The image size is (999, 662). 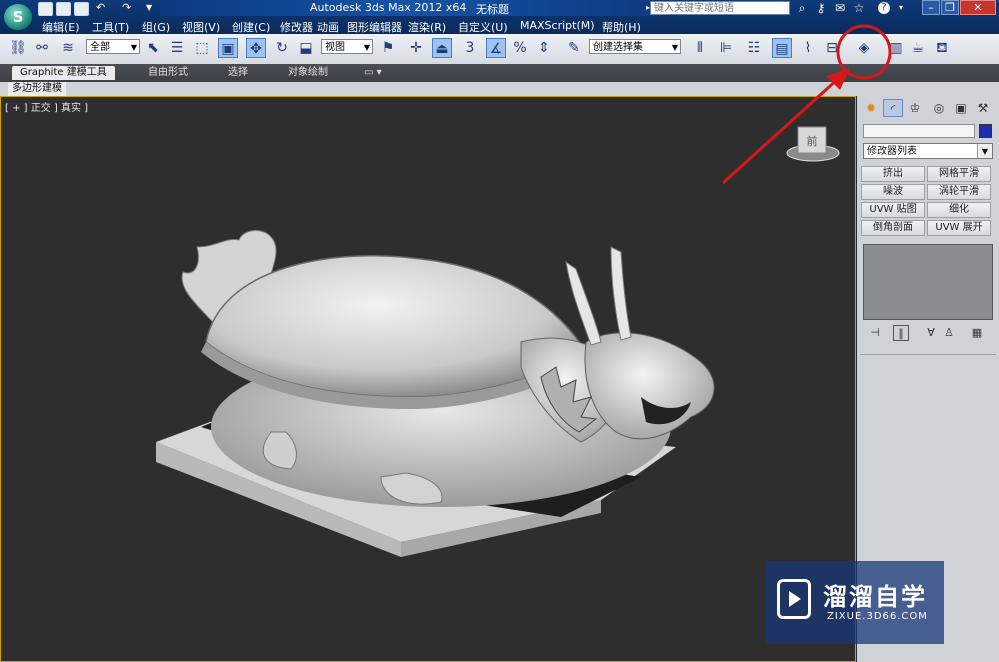 I want to click on menu-views: 视图(V), so click(x=201, y=27).